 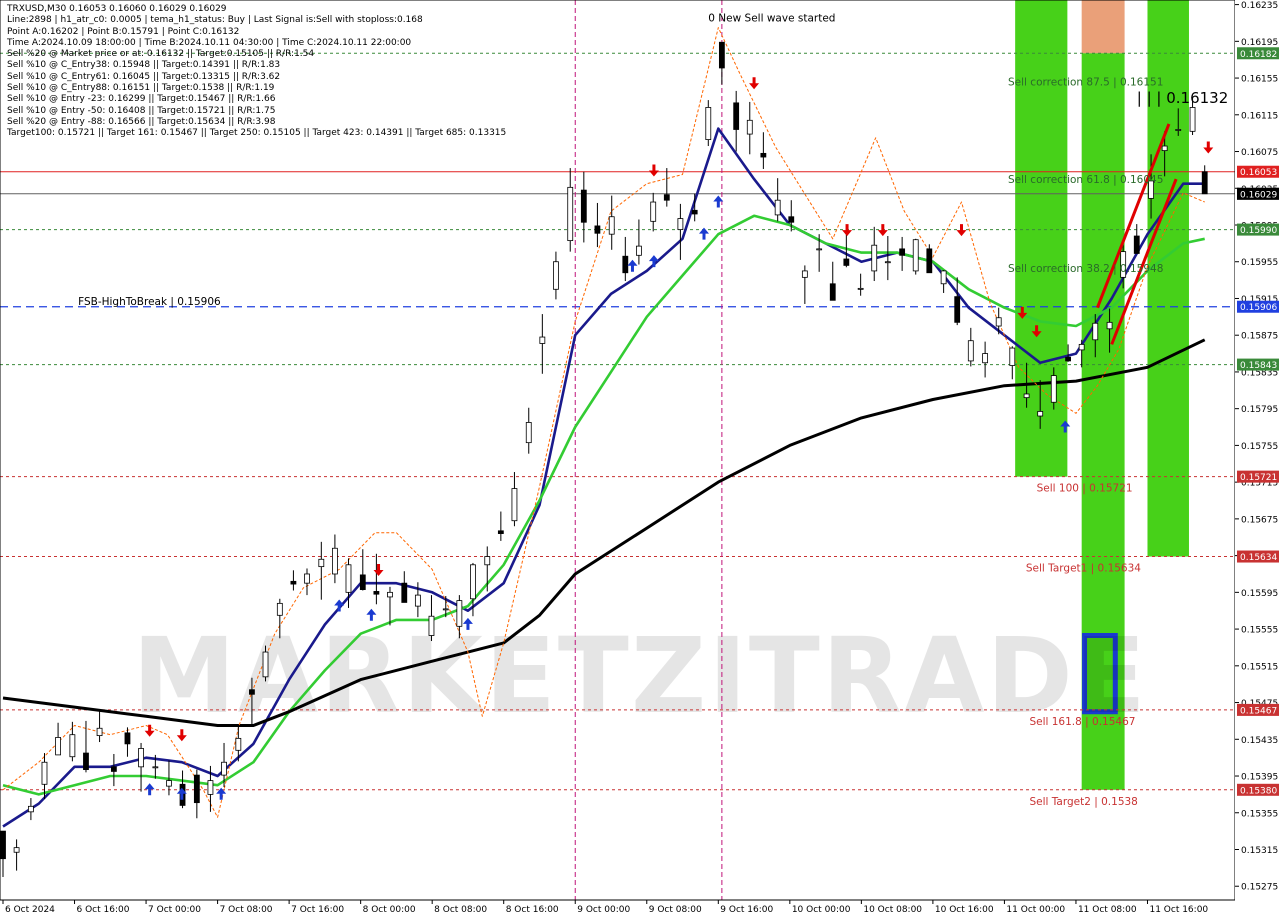 What do you see at coordinates (771, 18) in the screenshot?
I see `chart-annotation: 0 New Sell wave started` at bounding box center [771, 18].